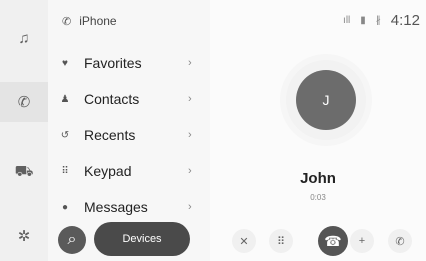 Image resolution: width=426 pixels, height=261 pixels. I want to click on caller-name: John, so click(318, 178).